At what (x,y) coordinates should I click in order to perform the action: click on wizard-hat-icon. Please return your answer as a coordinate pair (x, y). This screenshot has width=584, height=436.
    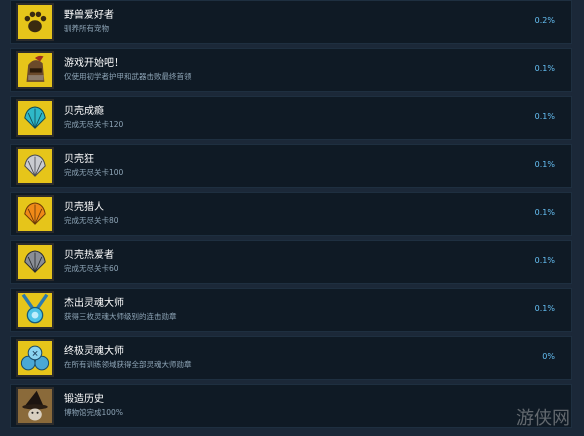
    Looking at the image, I should click on (35, 406).